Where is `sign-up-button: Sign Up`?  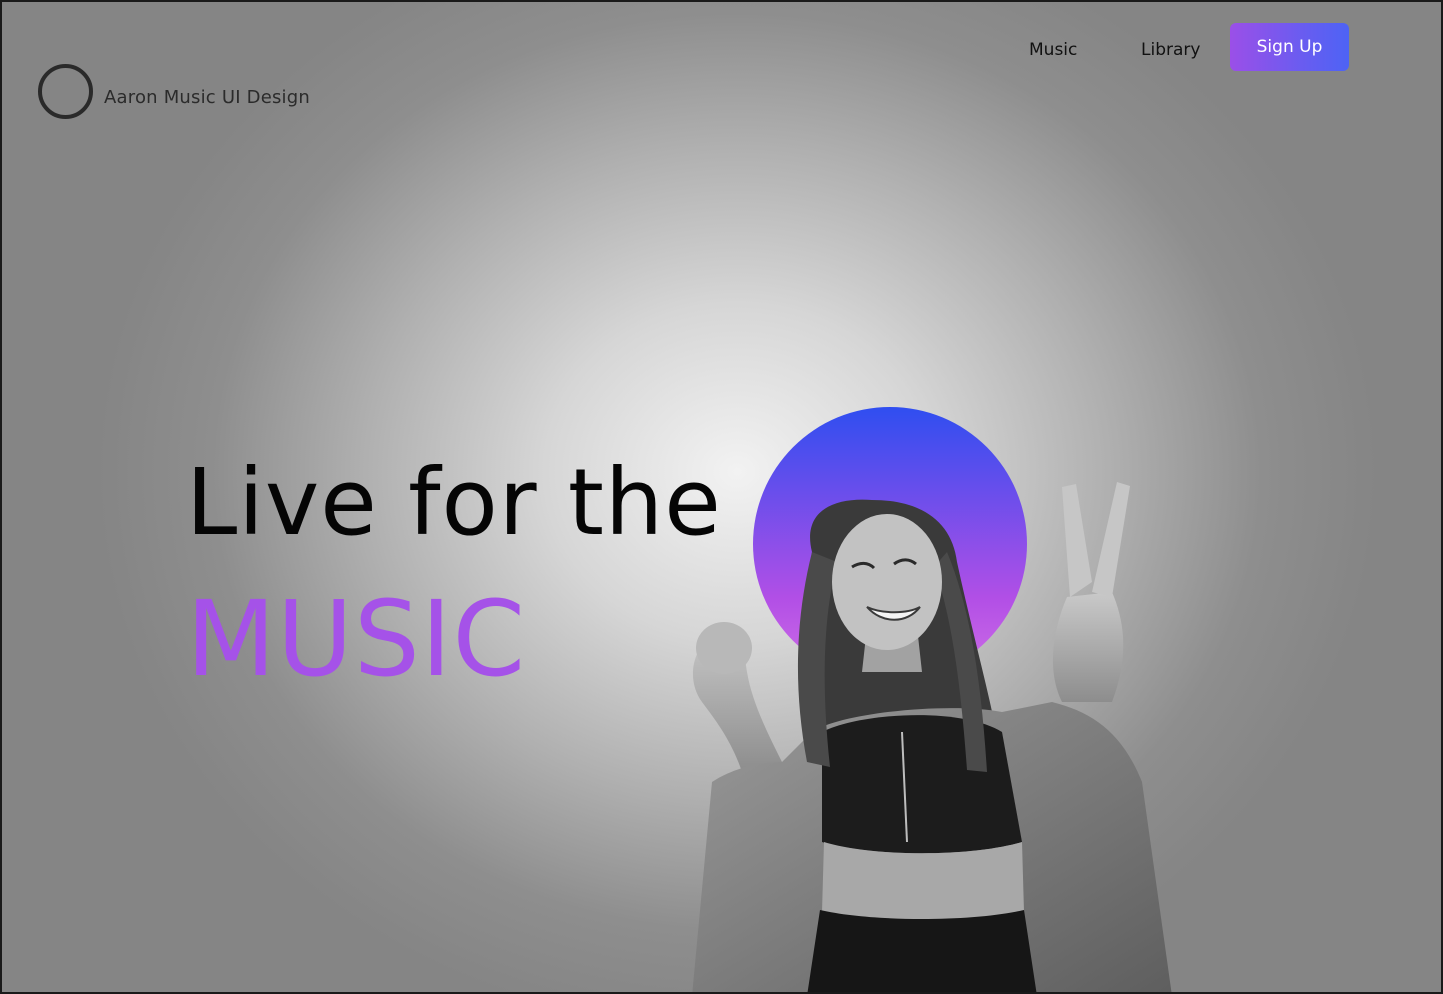 sign-up-button: Sign Up is located at coordinates (1289, 47).